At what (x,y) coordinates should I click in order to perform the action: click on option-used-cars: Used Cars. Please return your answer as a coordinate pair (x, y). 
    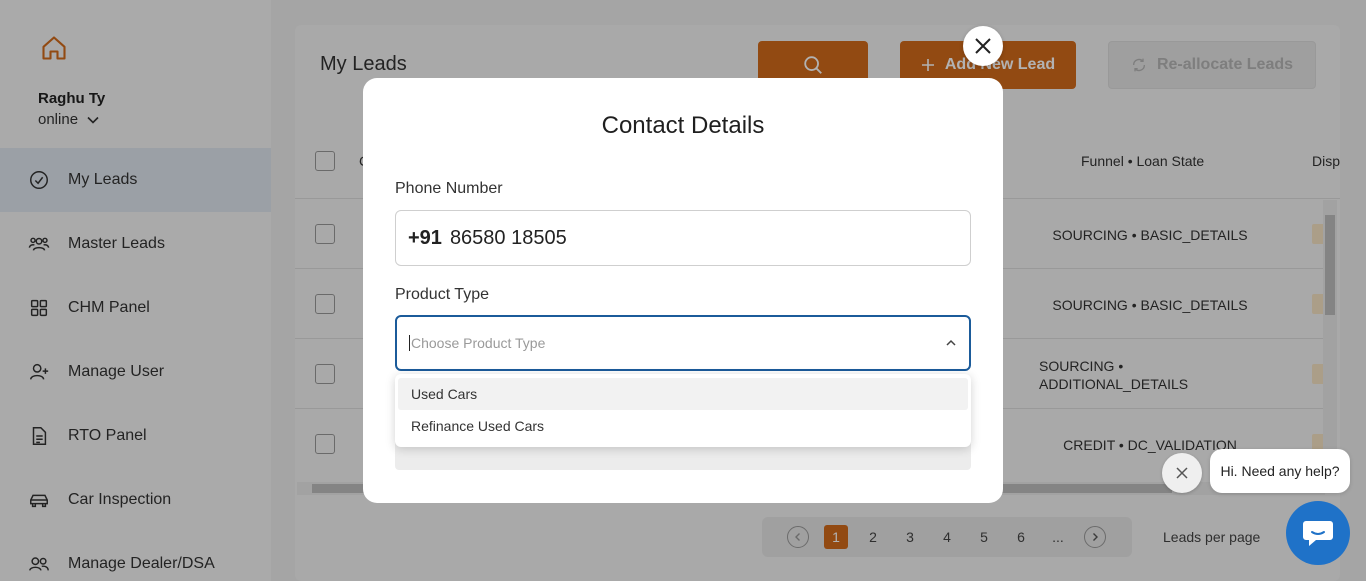
    Looking at the image, I should click on (683, 394).